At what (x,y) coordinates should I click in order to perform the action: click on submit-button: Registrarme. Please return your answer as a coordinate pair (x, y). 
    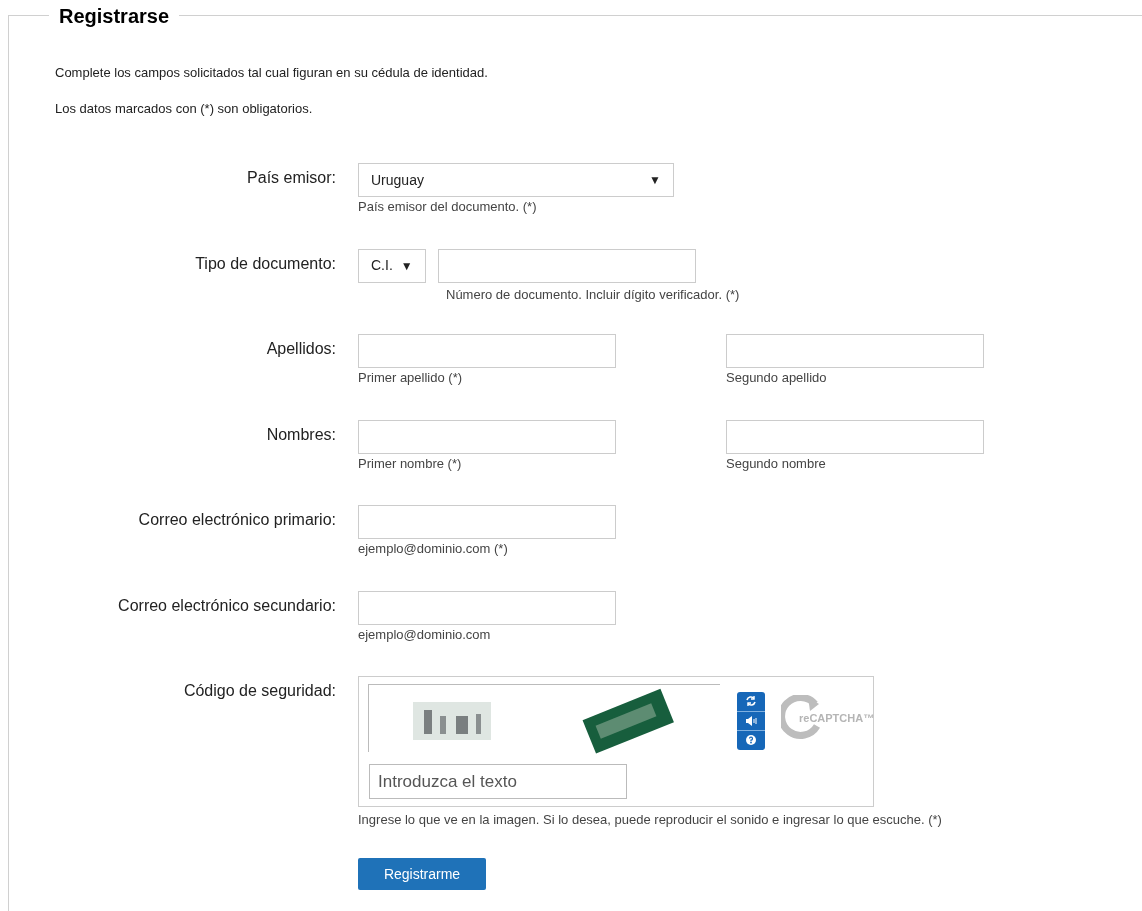
    Looking at the image, I should click on (422, 874).